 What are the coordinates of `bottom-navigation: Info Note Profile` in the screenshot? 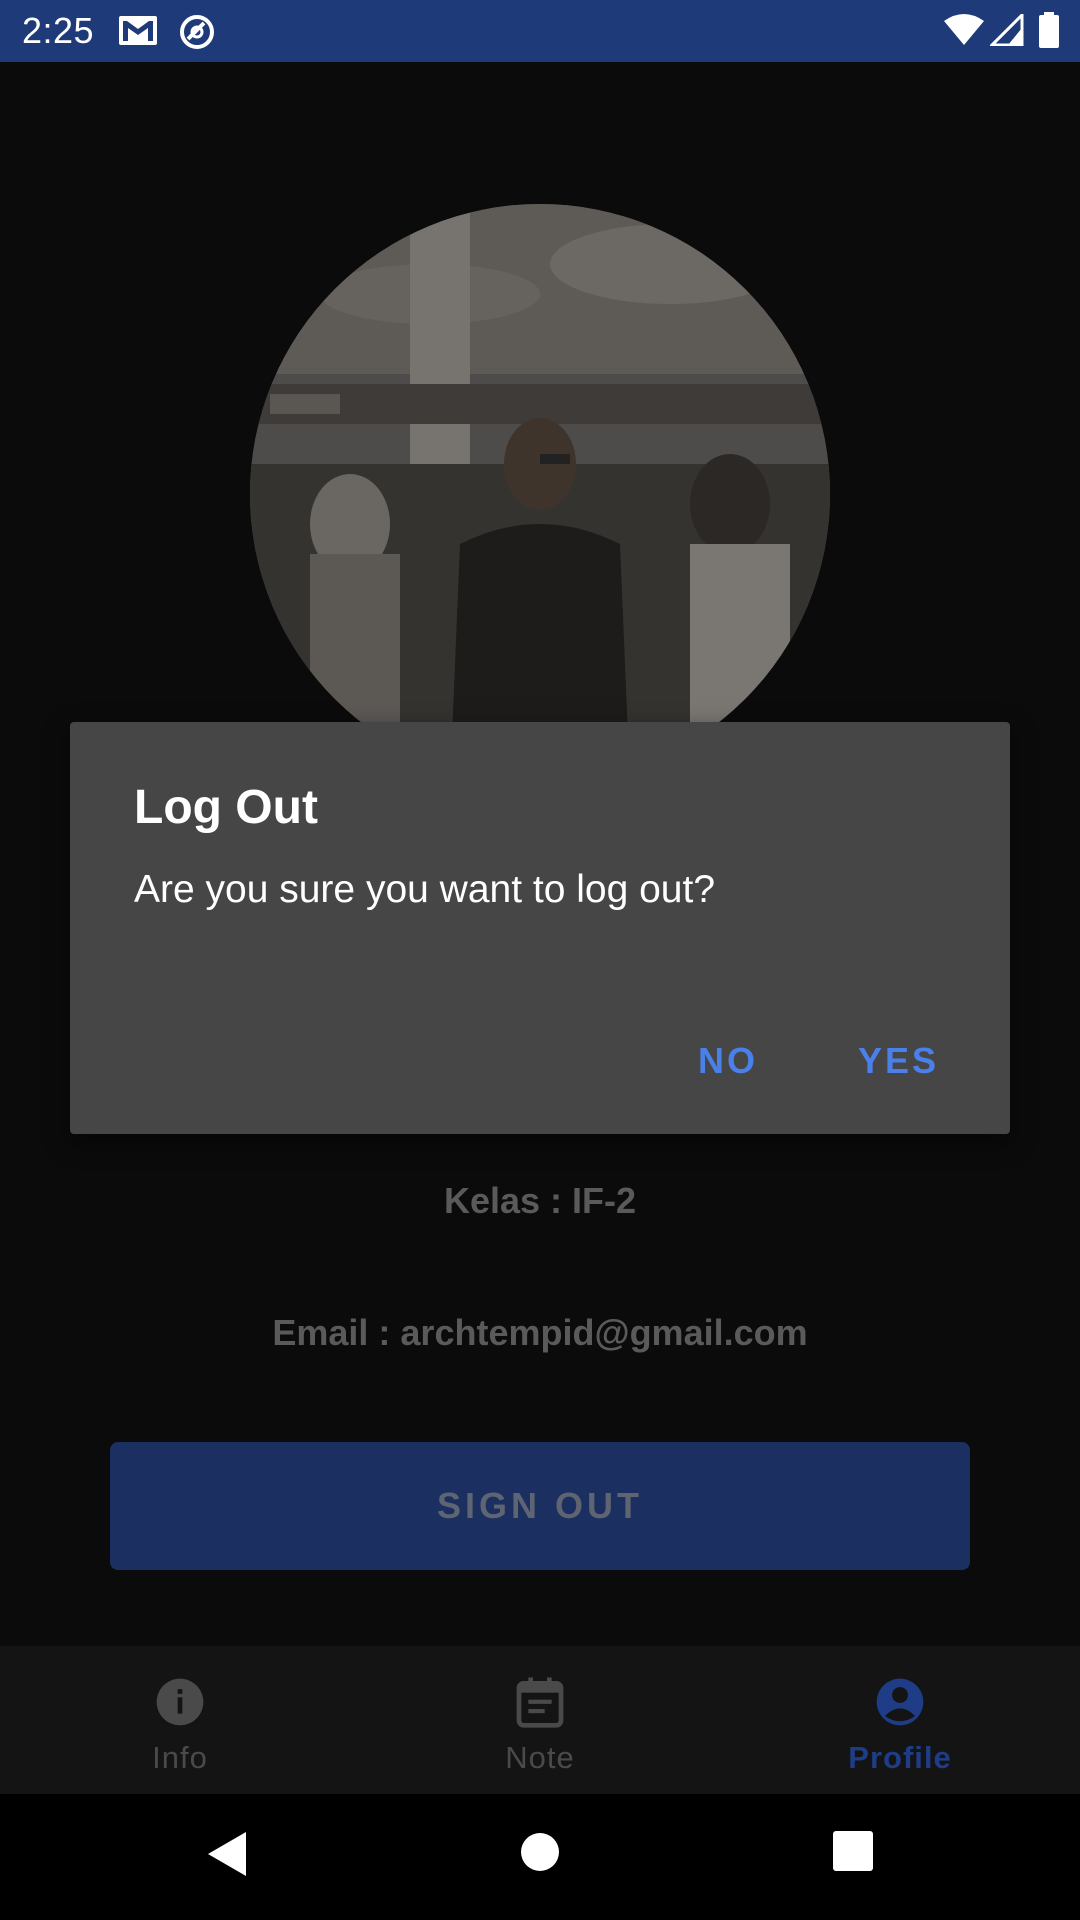 It's located at (540, 1720).